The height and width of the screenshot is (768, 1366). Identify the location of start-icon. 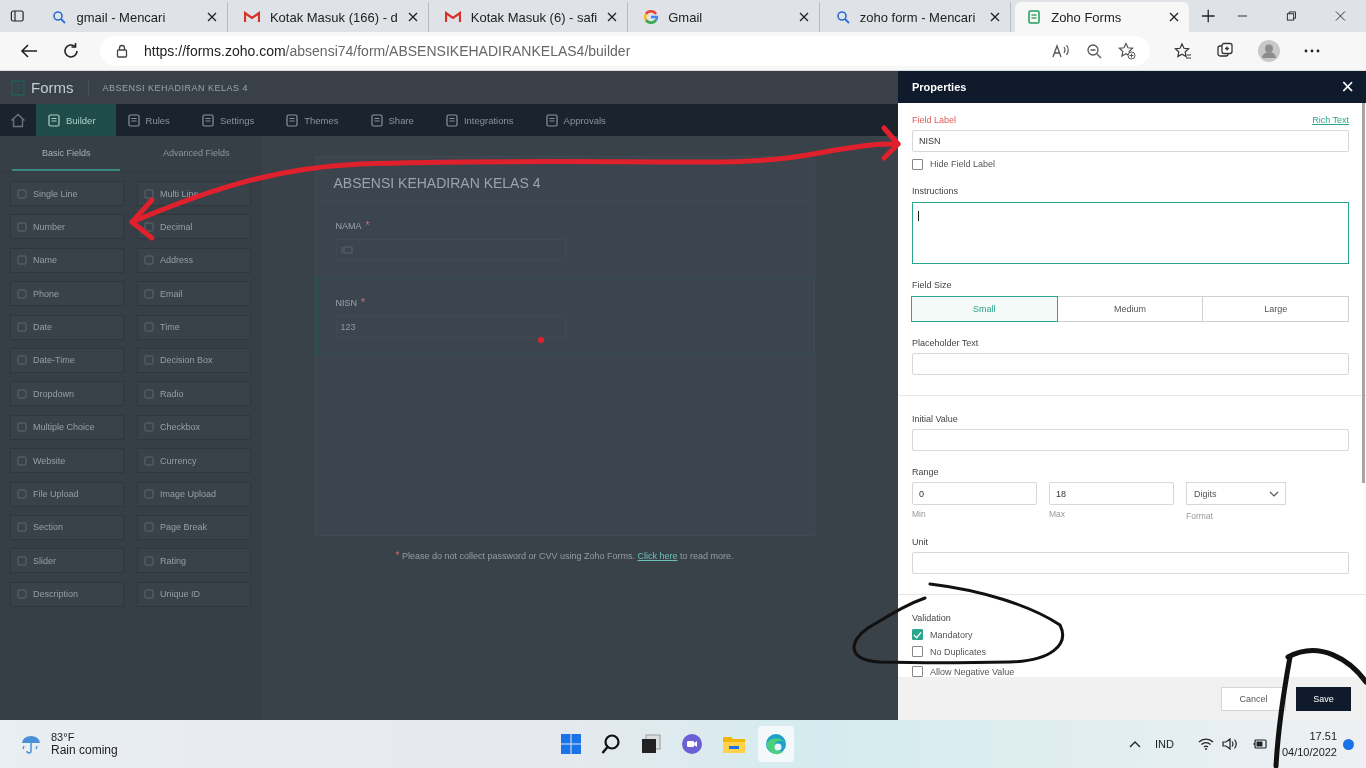
(571, 744).